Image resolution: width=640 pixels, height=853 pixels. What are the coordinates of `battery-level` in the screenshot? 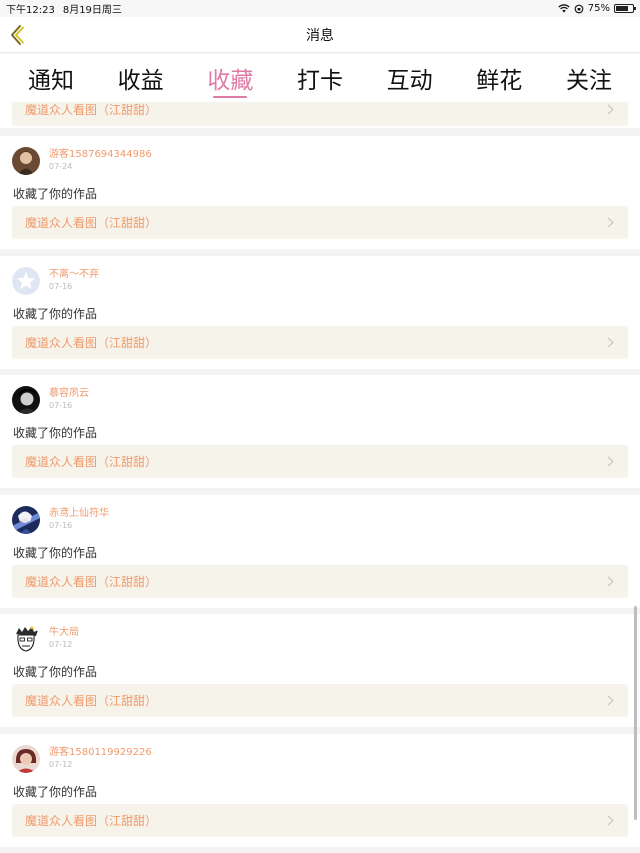 It's located at (622, 8).